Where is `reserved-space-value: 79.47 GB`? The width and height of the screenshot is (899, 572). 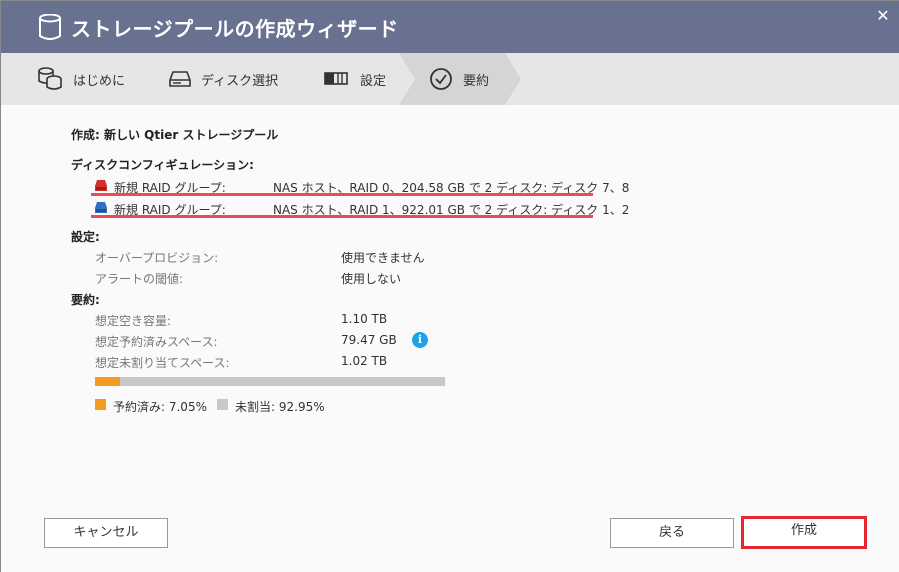 reserved-space-value: 79.47 GB is located at coordinates (369, 340).